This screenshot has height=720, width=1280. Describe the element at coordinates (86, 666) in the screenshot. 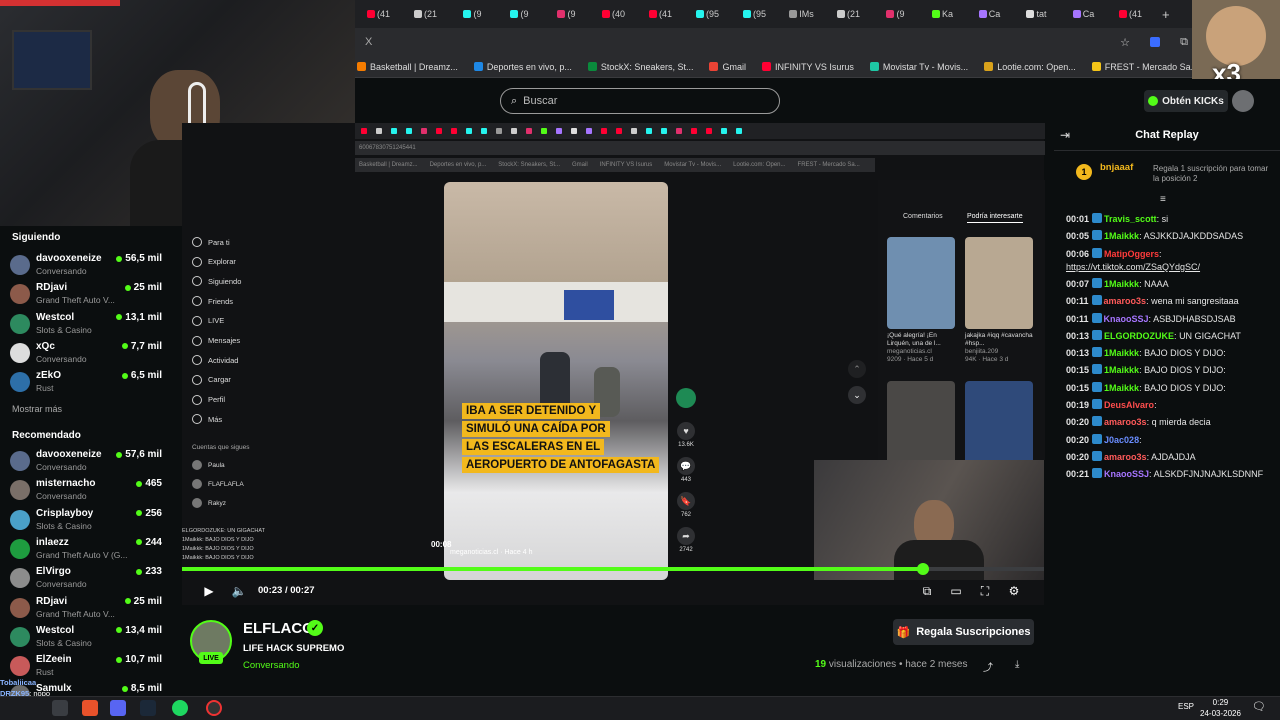

I see `channel-item: ElZeein Rust 10,7 mil` at that location.